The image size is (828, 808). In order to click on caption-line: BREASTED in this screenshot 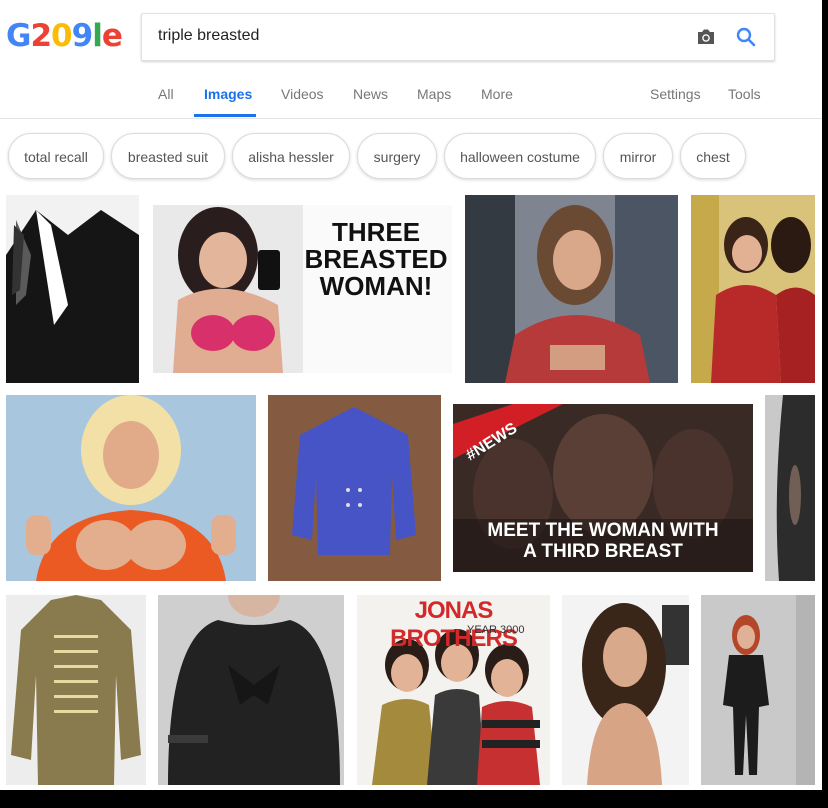, I will do `click(376, 259)`.